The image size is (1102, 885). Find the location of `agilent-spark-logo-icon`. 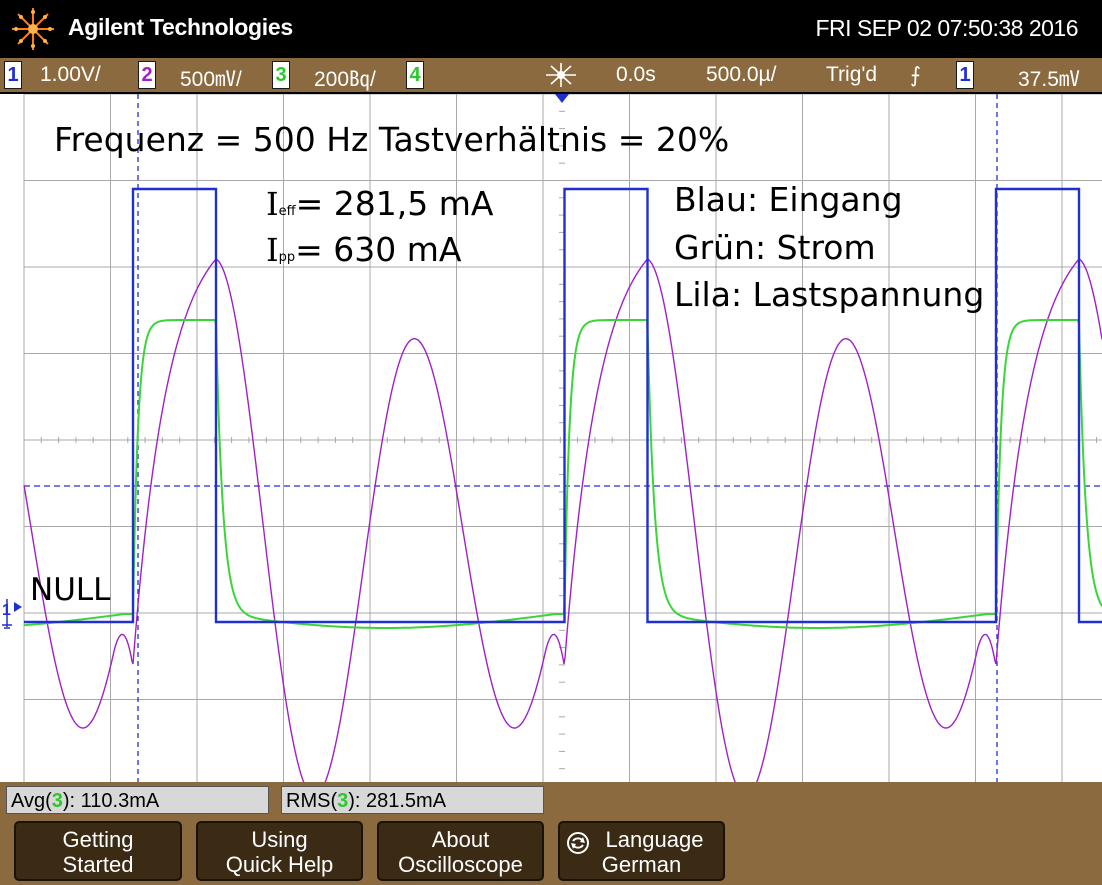

agilent-spark-logo-icon is located at coordinates (33, 29).